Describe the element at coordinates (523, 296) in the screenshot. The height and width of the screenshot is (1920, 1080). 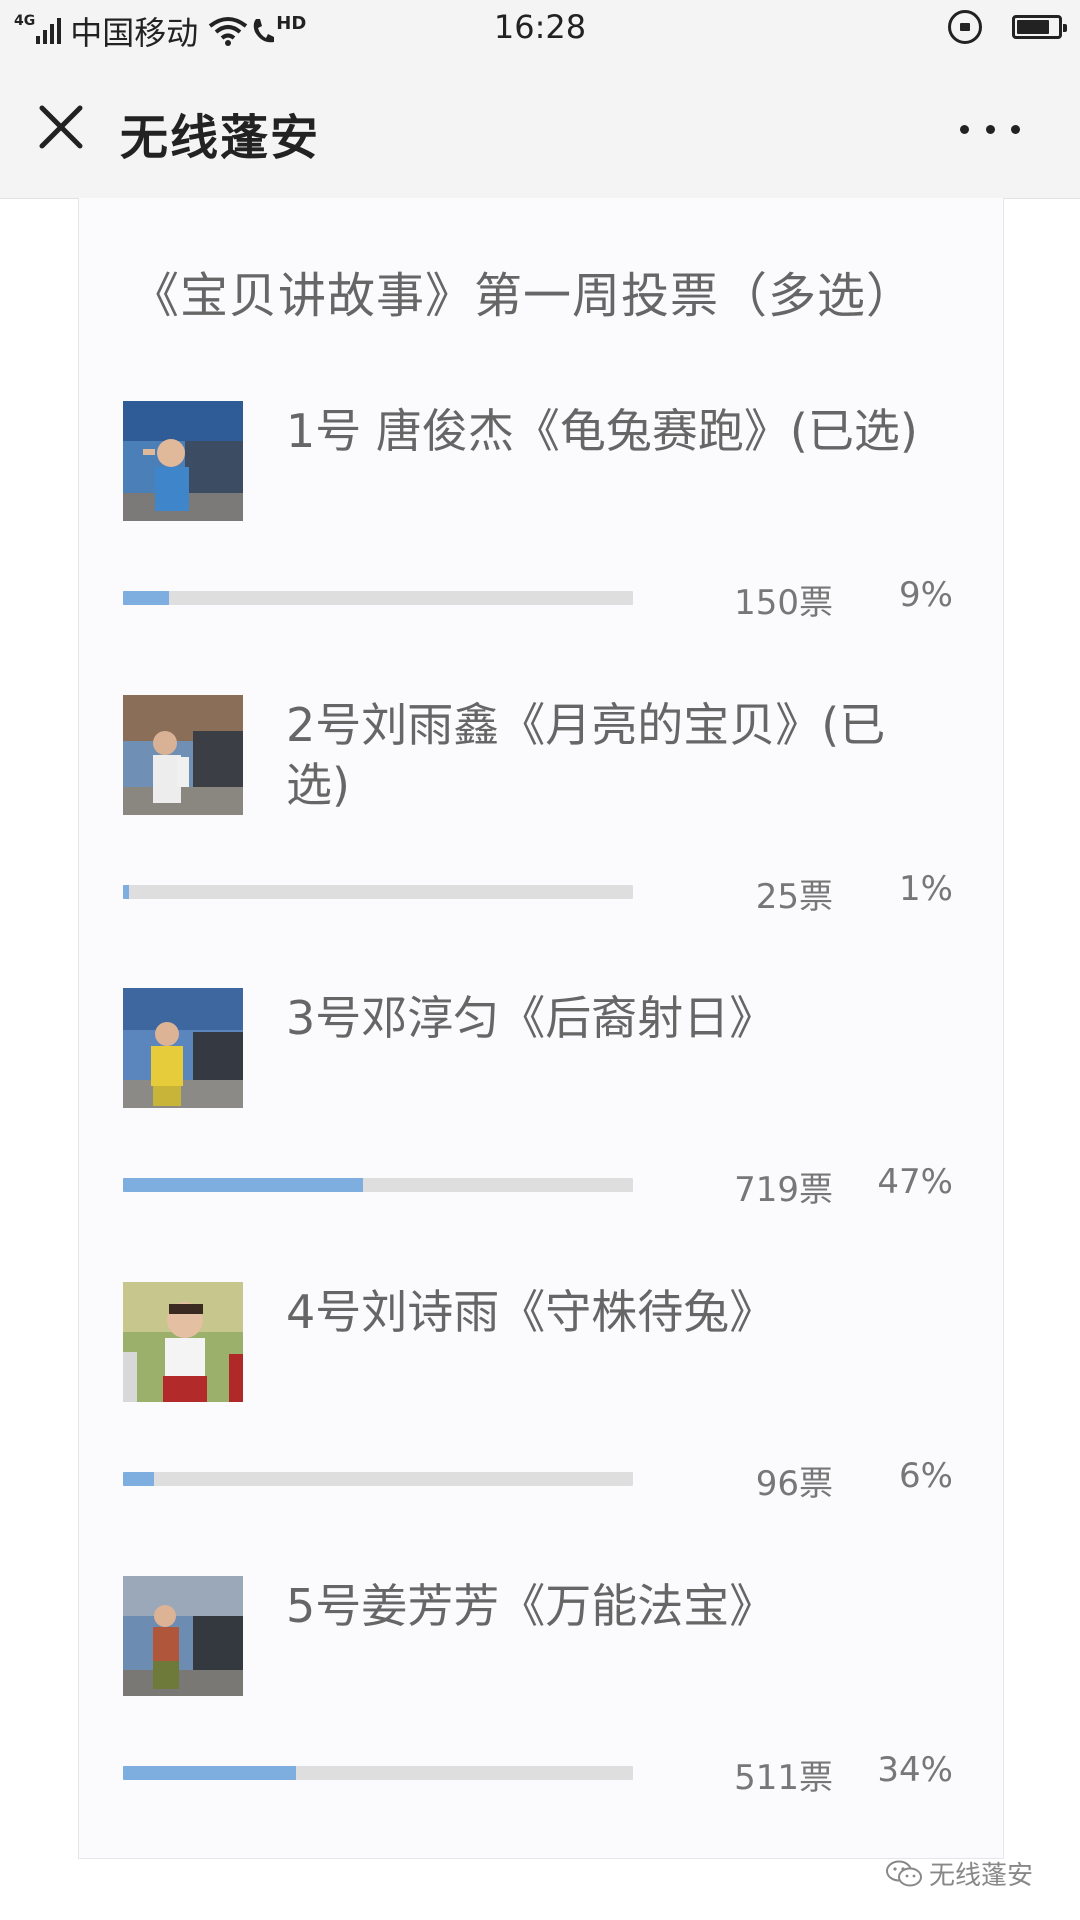
I see `poll-title: 《宝贝讲故事》第一周投票（多选）` at that location.